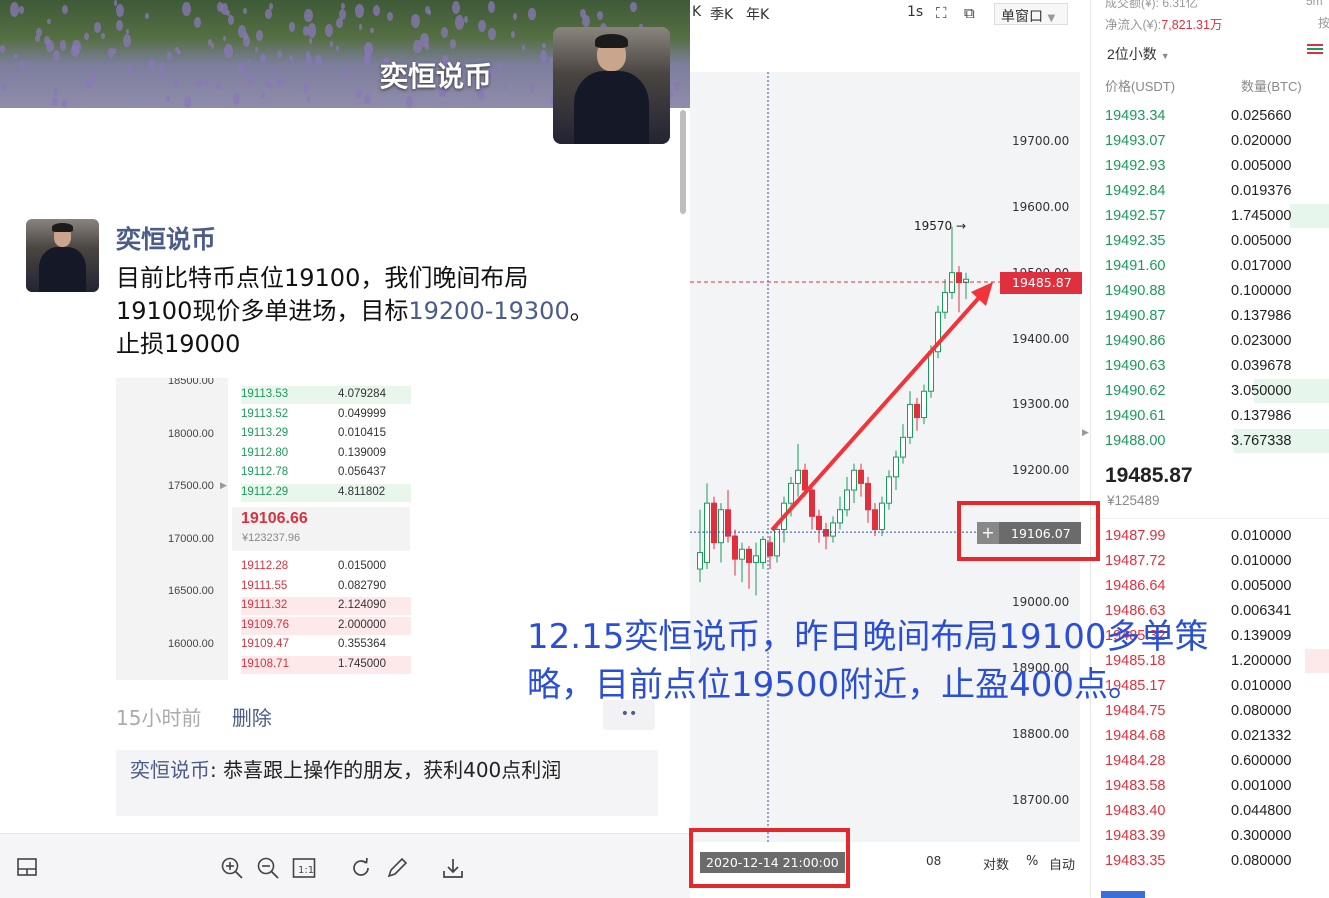  I want to click on percent-toggle: %, so click(1032, 861).